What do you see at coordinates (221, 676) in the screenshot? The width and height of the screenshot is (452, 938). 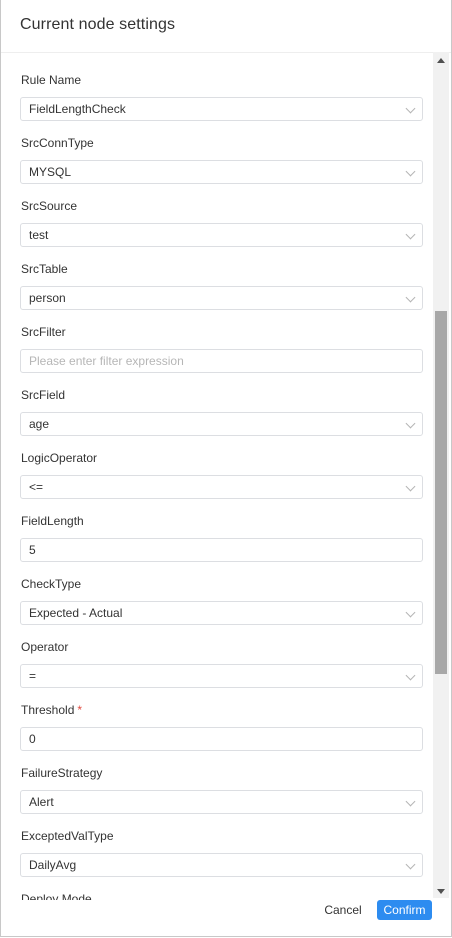 I see `operator-select: =` at bounding box center [221, 676].